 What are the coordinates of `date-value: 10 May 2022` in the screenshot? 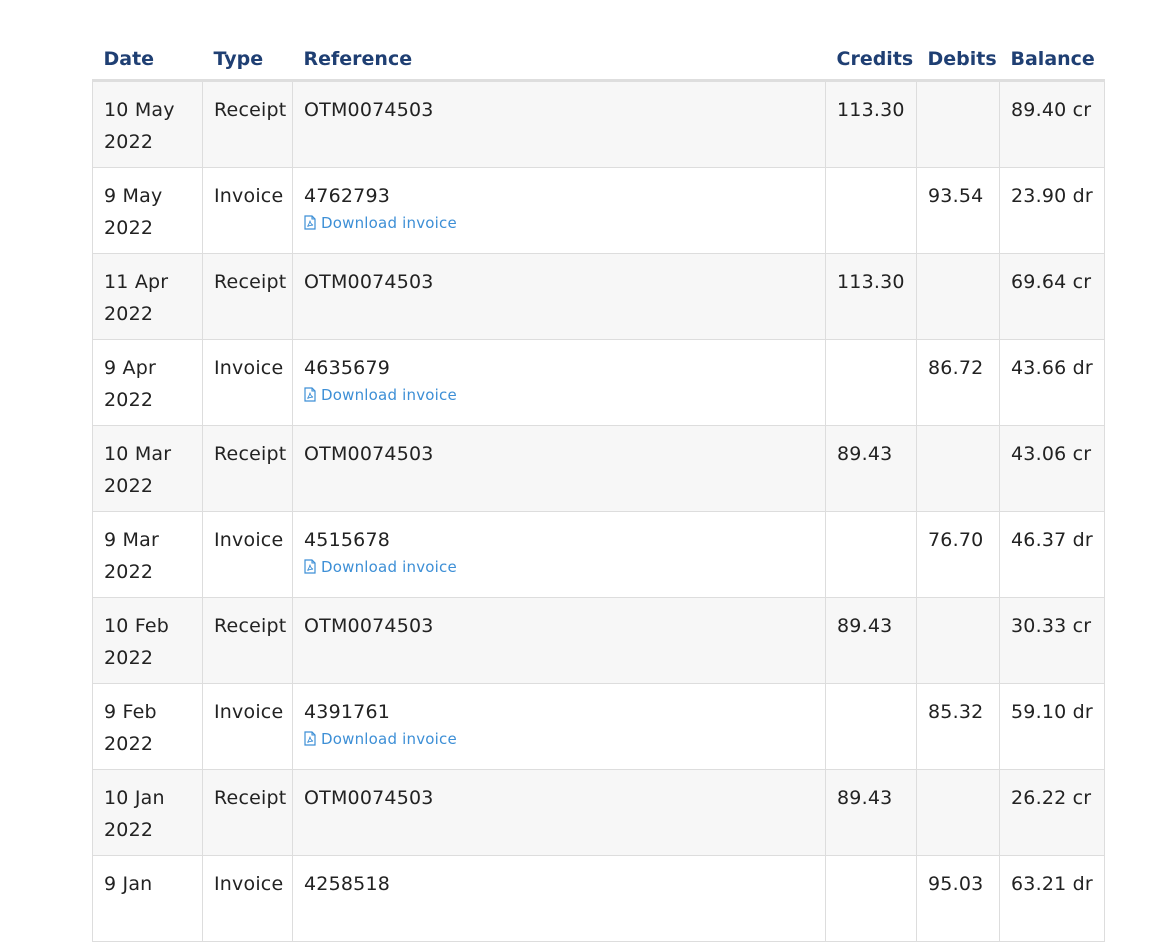 It's located at (139, 126).